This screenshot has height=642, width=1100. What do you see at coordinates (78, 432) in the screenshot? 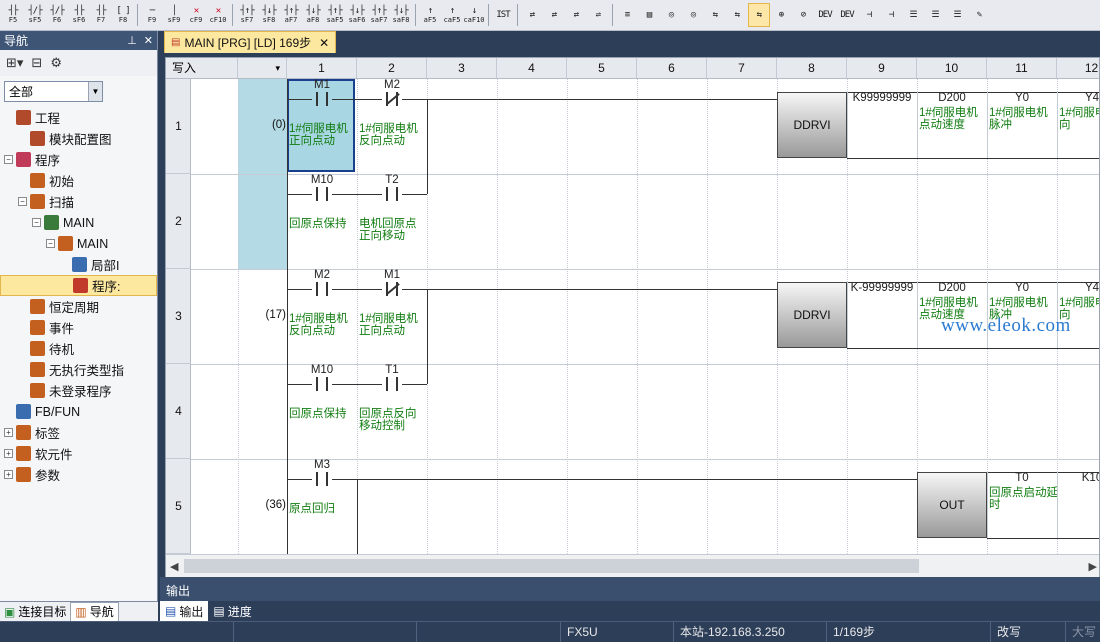
I see `tree-item: + 标签` at bounding box center [78, 432].